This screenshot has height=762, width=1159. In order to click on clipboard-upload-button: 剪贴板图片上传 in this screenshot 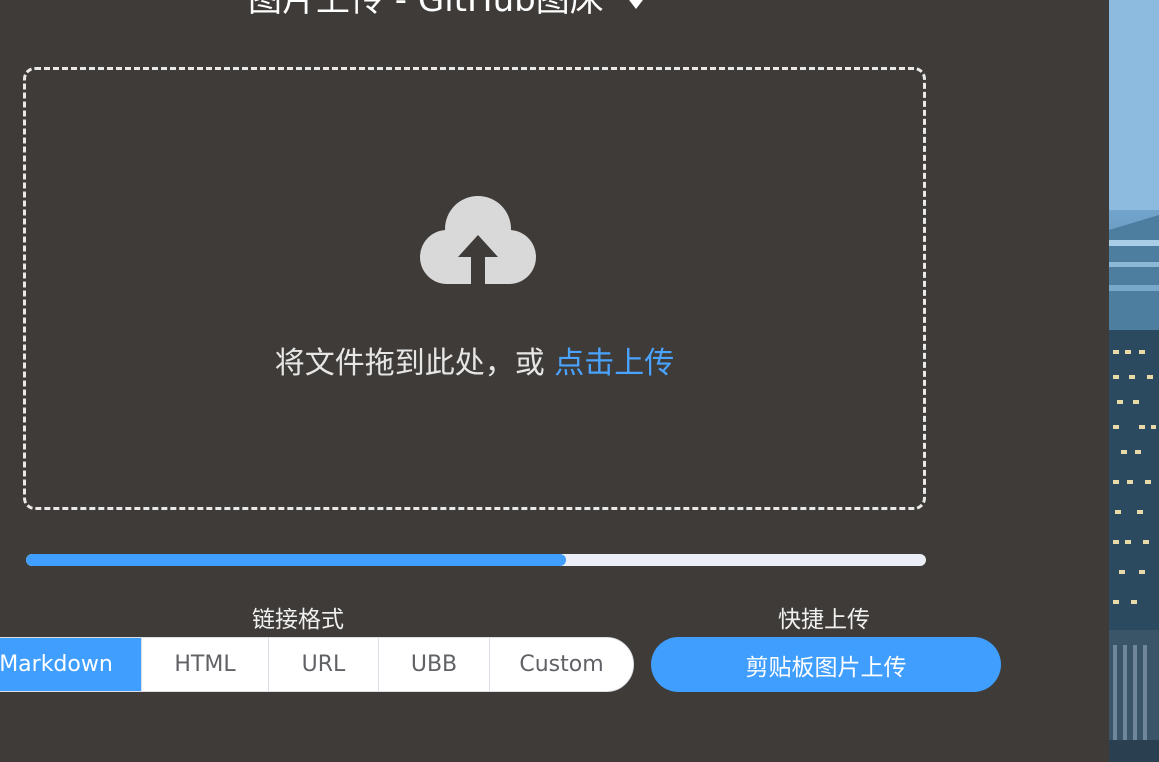, I will do `click(826, 664)`.